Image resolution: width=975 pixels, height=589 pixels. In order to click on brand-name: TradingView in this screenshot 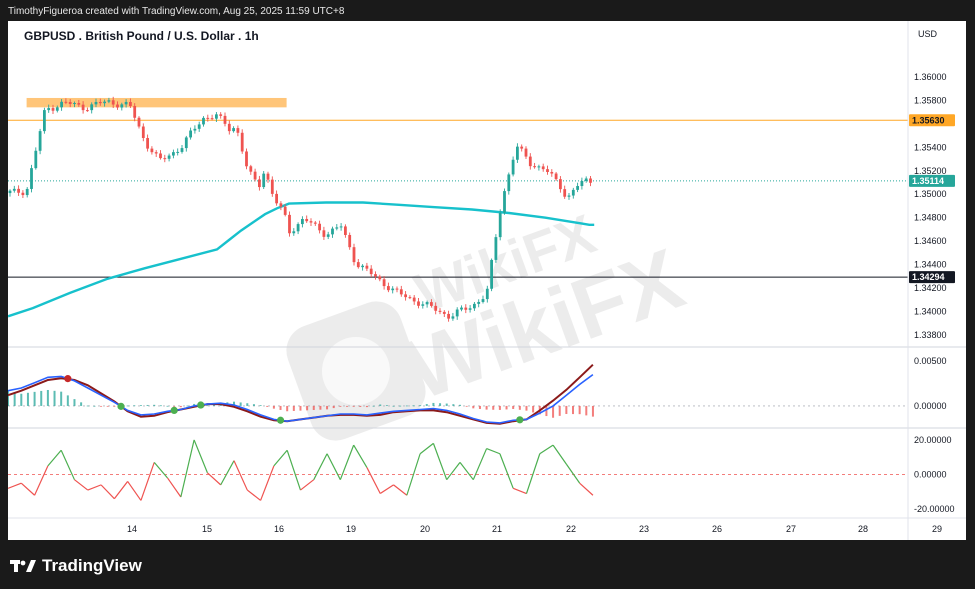, I will do `click(92, 565)`.